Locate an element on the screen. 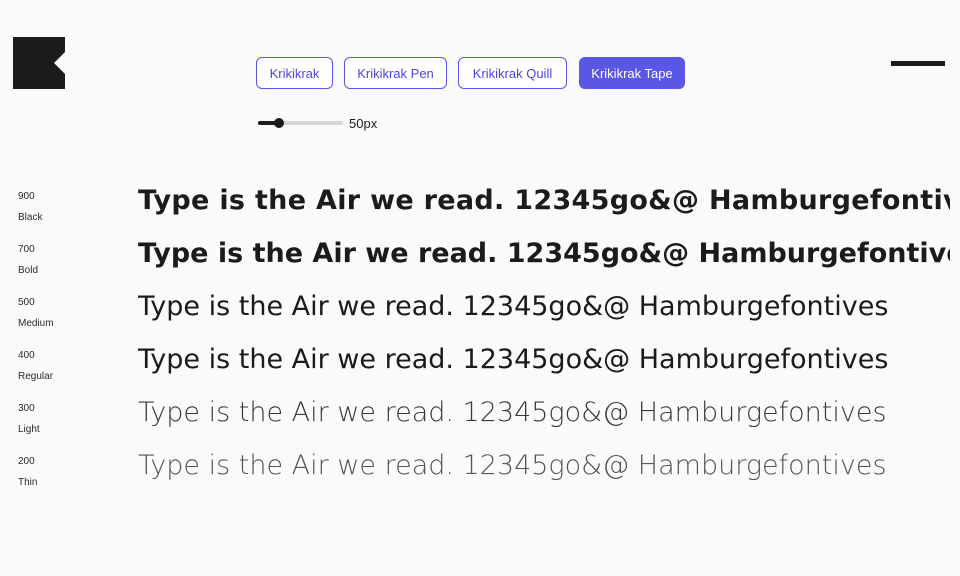 The height and width of the screenshot is (576, 960). weight-number: 500 is located at coordinates (26, 302).